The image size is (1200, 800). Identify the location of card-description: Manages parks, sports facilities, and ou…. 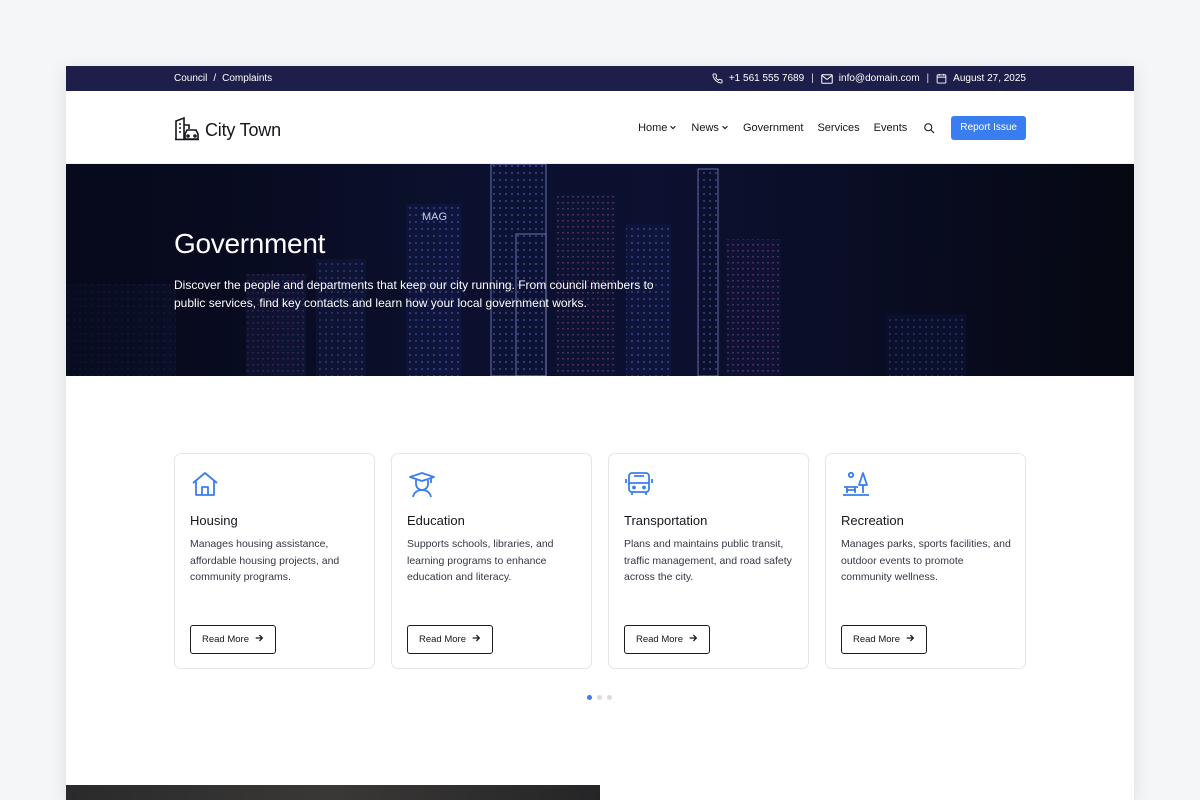
(926, 560).